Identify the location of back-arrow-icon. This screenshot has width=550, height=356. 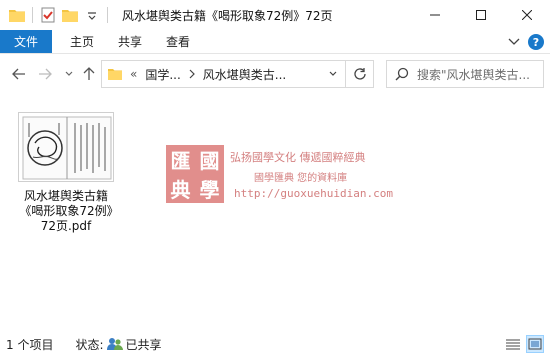
(19, 74).